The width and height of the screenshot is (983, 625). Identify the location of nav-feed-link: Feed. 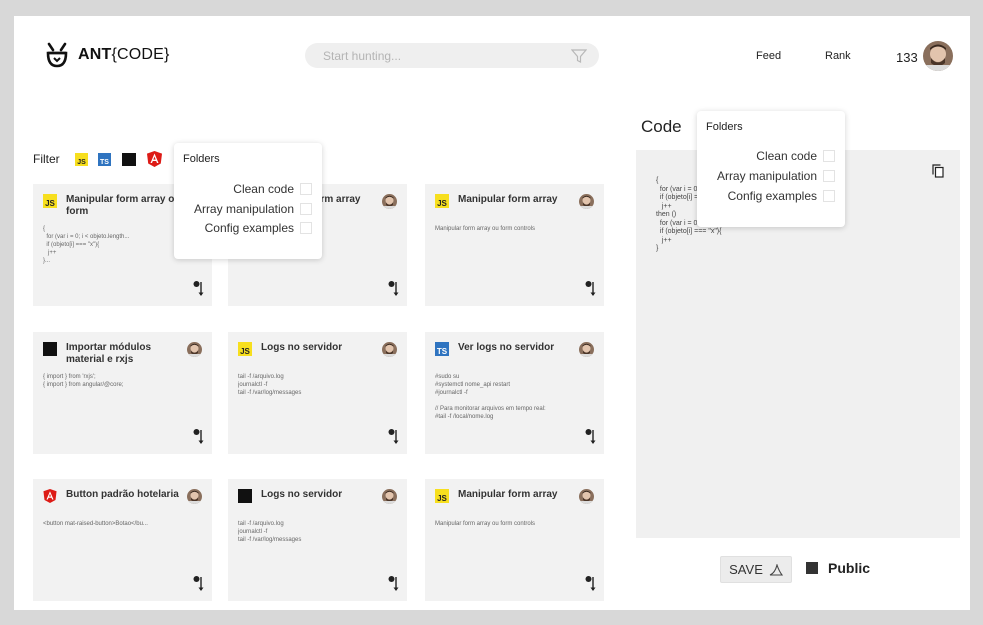
(768, 56).